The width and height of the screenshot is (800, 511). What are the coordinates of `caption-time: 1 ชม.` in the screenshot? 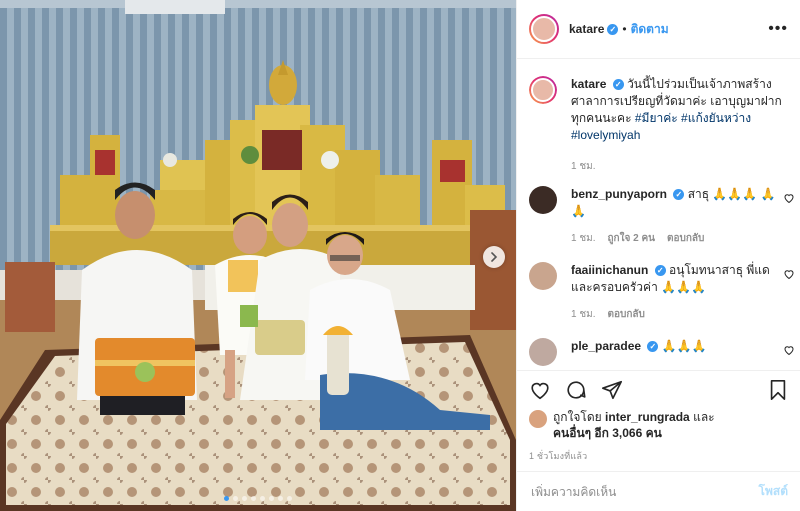 It's located at (583, 166).